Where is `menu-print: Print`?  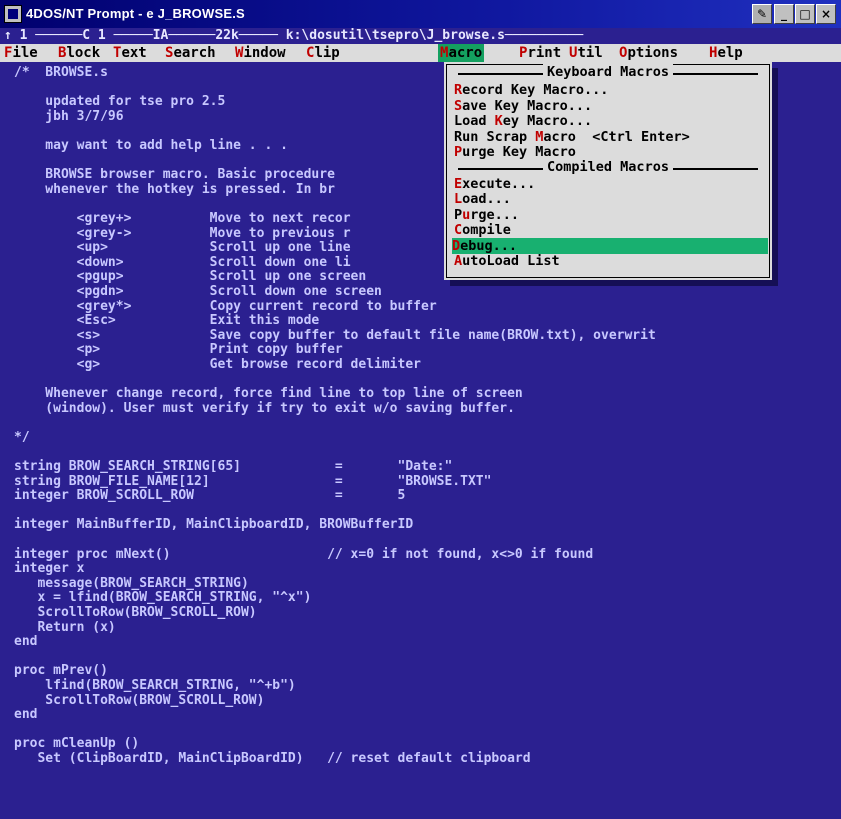 menu-print: Print is located at coordinates (540, 53).